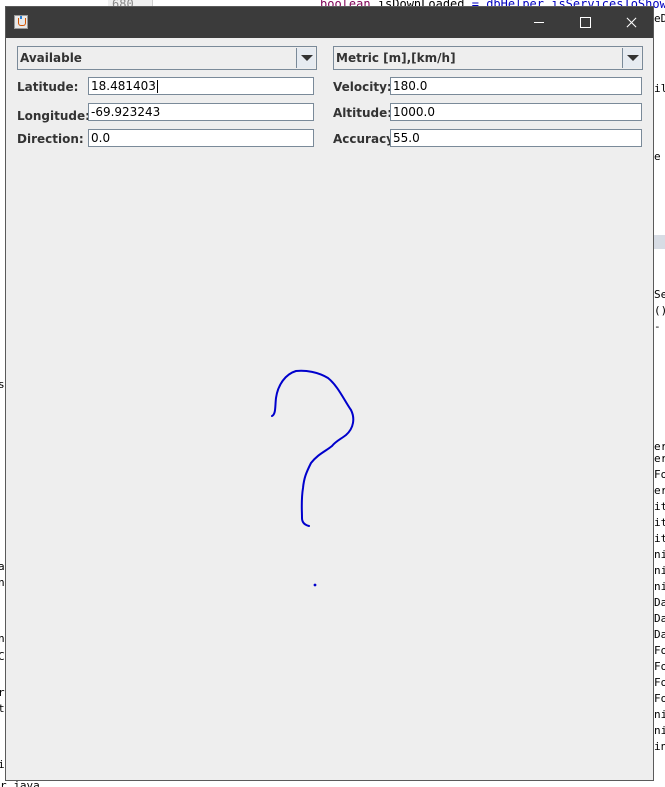 Image resolution: width=665 pixels, height=787 pixels. I want to click on altitude-label: Altitude:, so click(363, 113).